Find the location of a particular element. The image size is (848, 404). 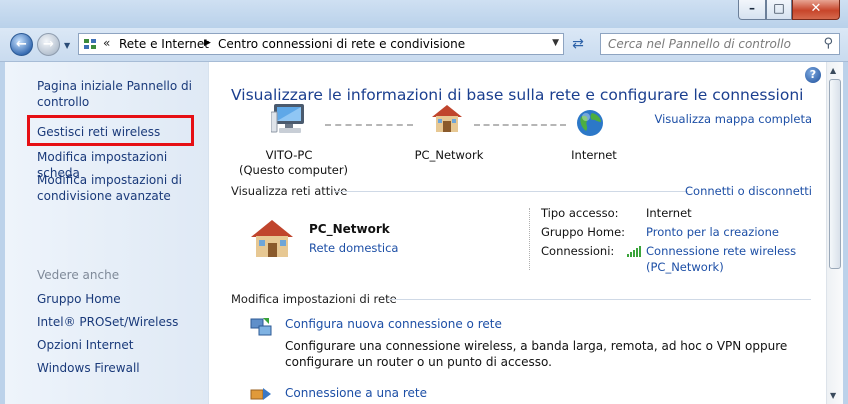

back-button: ← is located at coordinates (21, 44).